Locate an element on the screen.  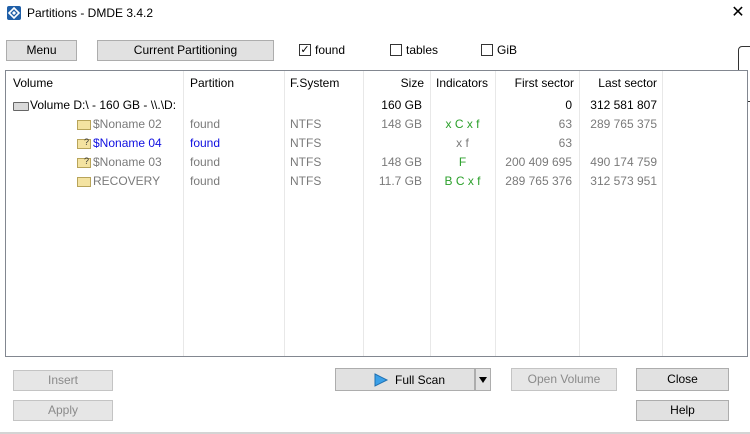
chevron-down-icon is located at coordinates (483, 380).